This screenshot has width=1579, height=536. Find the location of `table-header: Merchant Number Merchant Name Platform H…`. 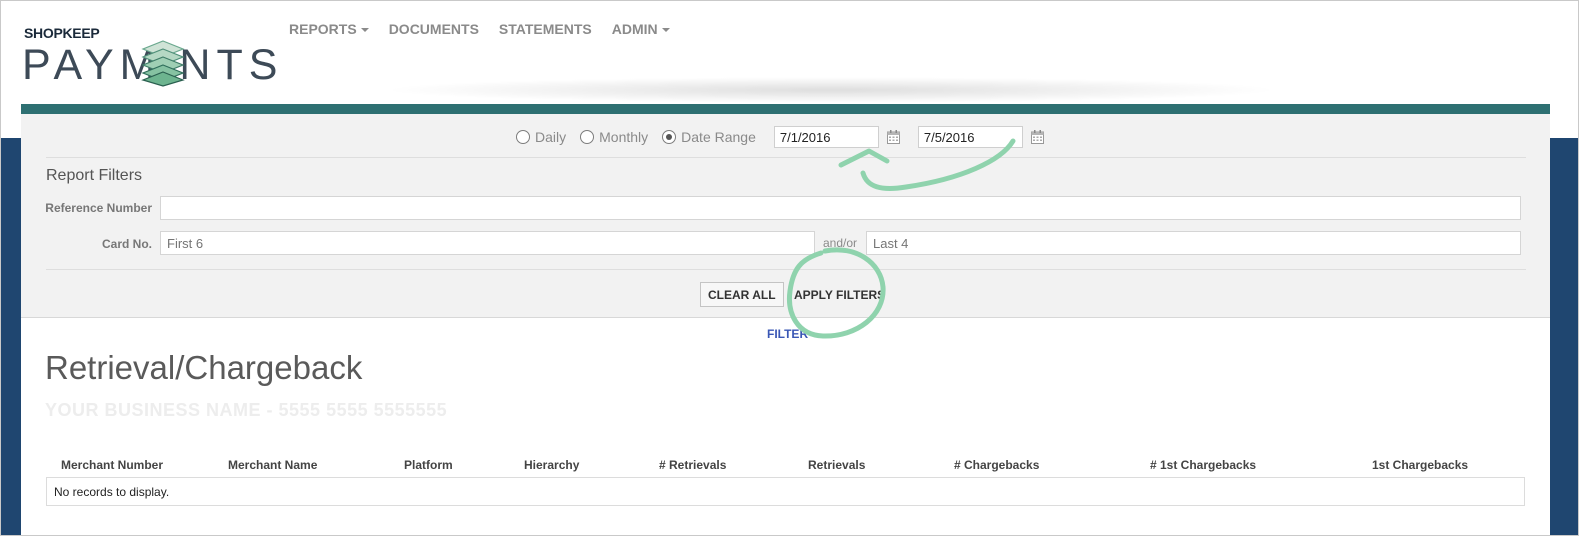

table-header: Merchant Number Merchant Name Platform H… is located at coordinates (785, 466).